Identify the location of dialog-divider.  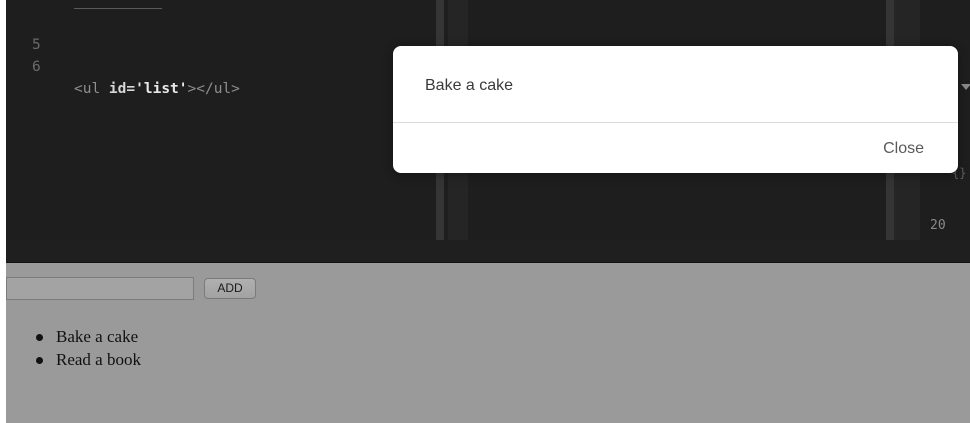
(675, 122).